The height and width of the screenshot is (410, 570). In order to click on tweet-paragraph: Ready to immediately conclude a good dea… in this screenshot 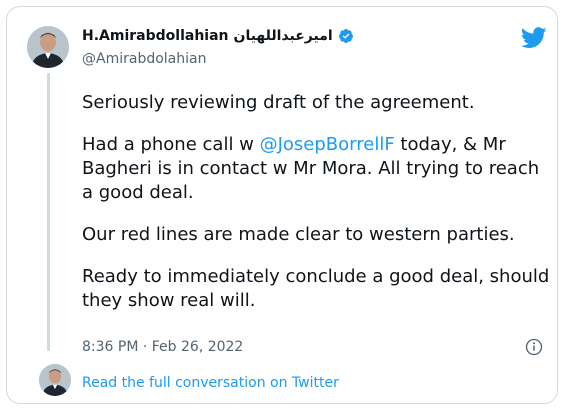, I will do `click(316, 288)`.